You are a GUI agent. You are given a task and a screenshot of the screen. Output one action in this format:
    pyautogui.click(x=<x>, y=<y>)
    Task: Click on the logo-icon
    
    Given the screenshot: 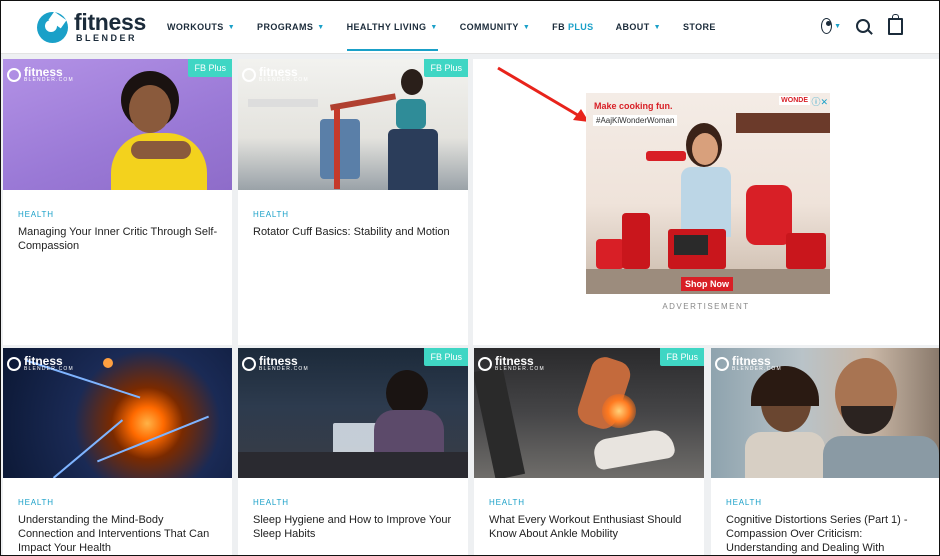 What is the action you would take?
    pyautogui.click(x=52, y=27)
    